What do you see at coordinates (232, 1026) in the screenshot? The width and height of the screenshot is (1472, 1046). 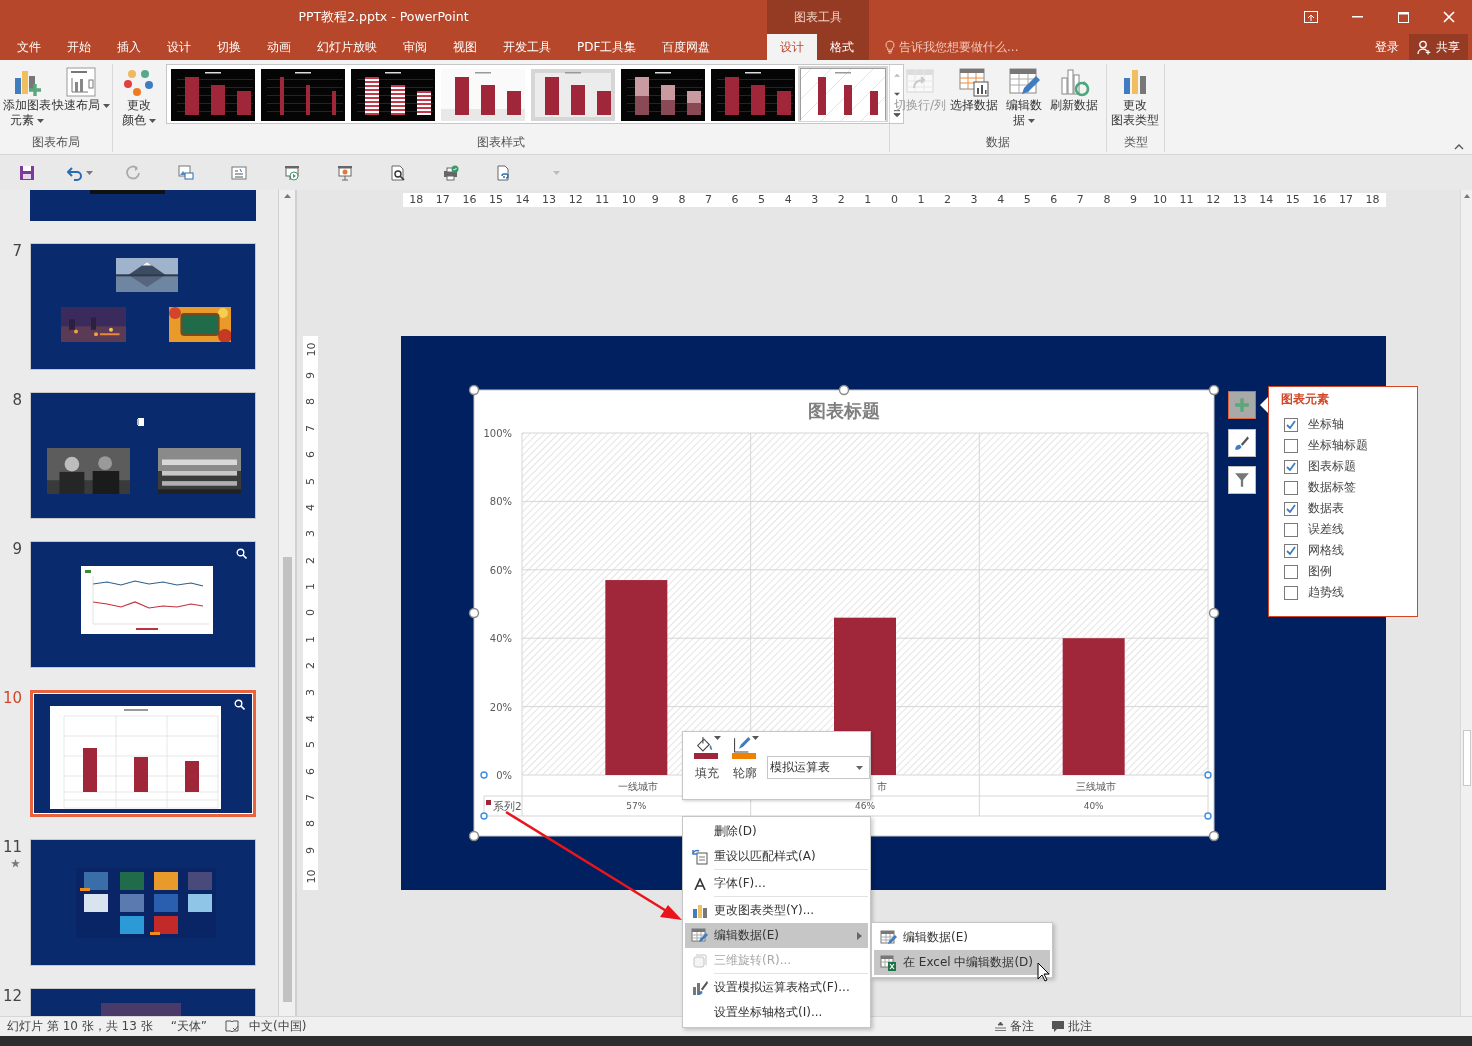 I see `spell-check-icon` at bounding box center [232, 1026].